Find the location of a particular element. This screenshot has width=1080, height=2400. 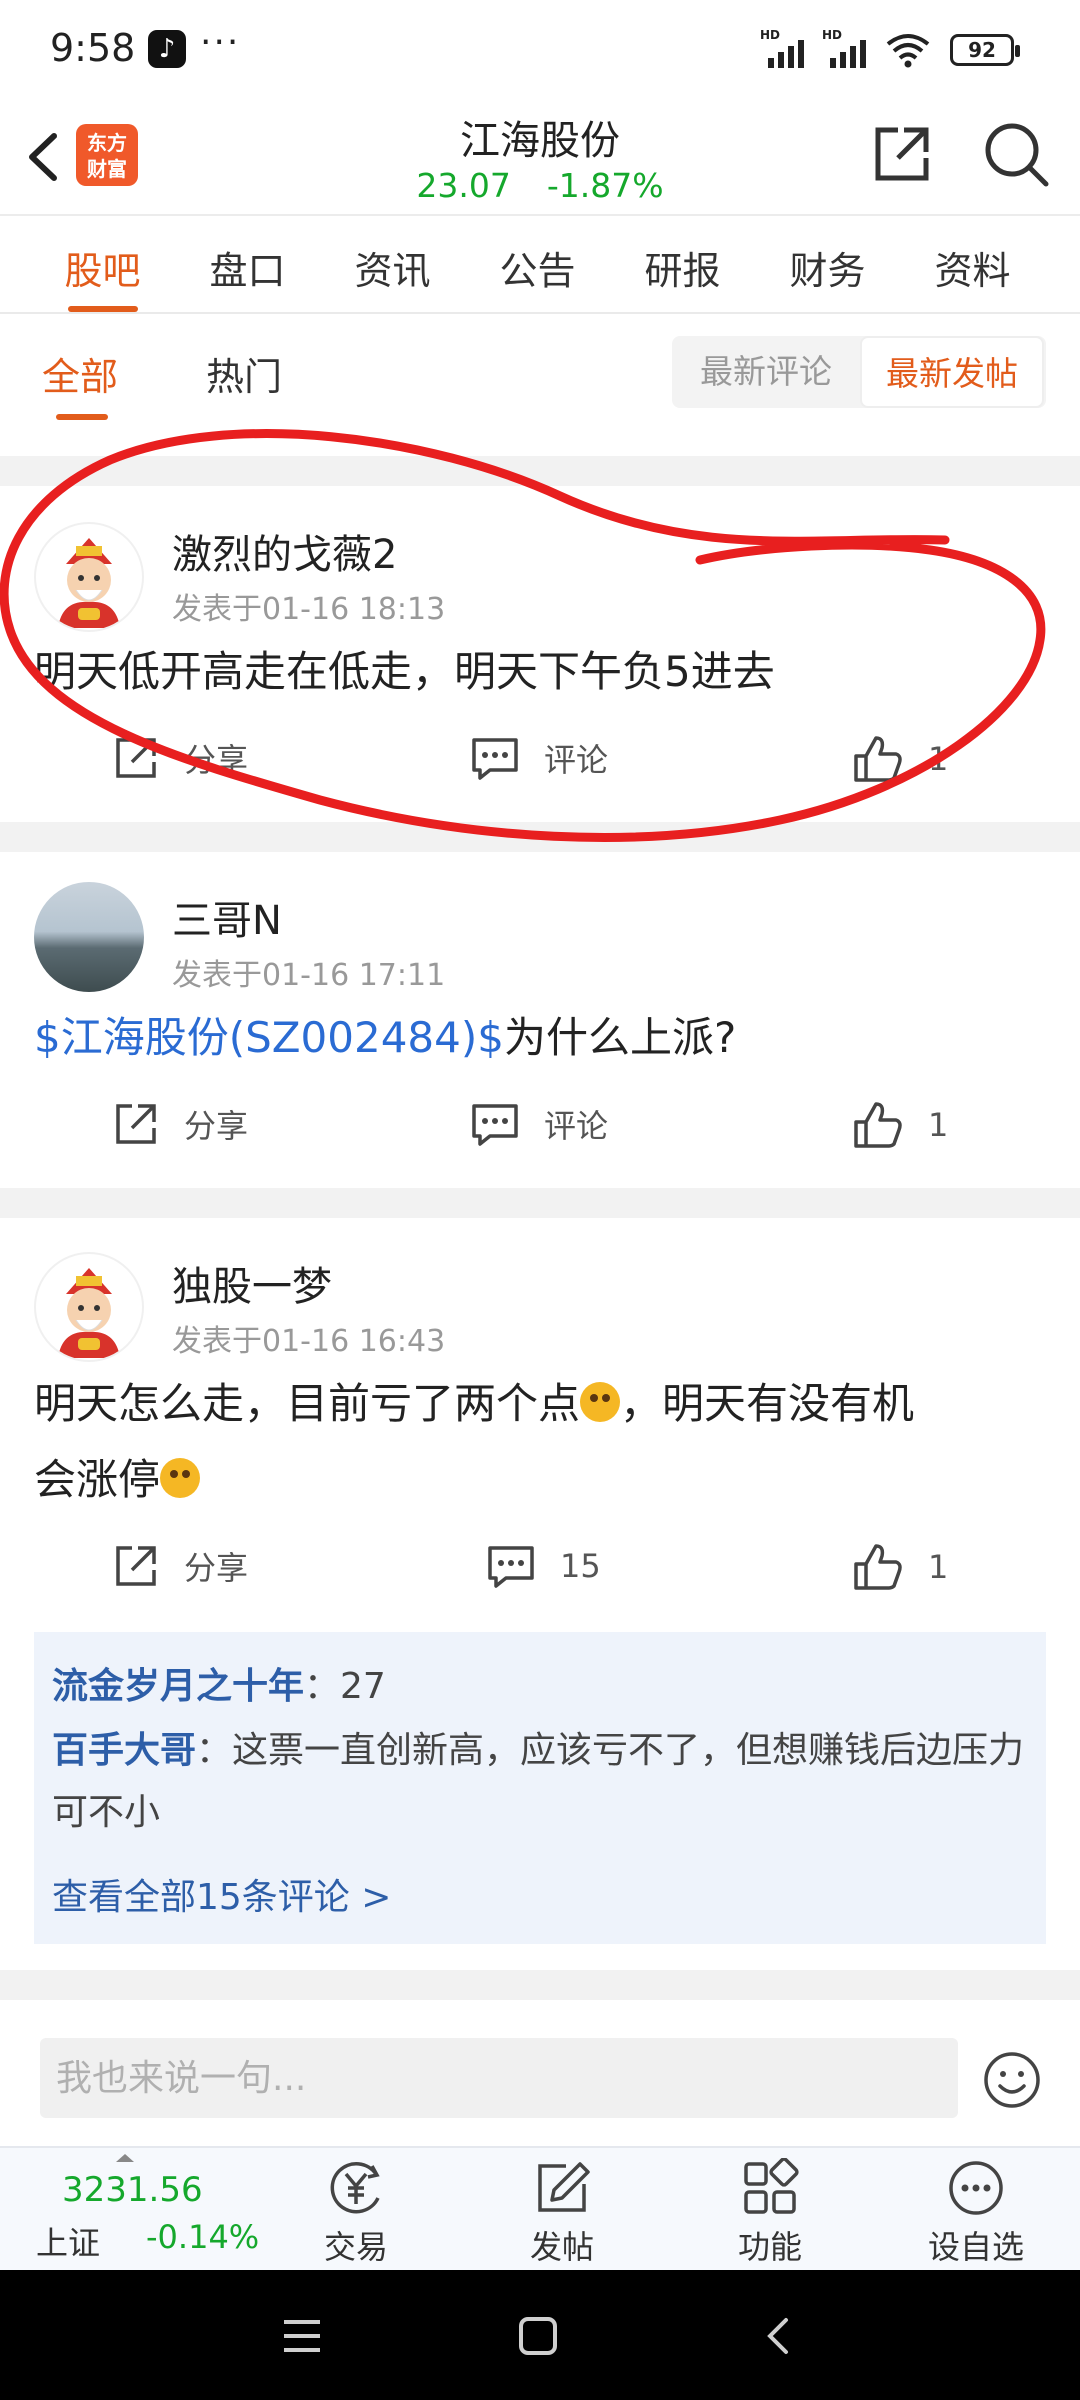

stock-change: -1.87% is located at coordinates (605, 185).